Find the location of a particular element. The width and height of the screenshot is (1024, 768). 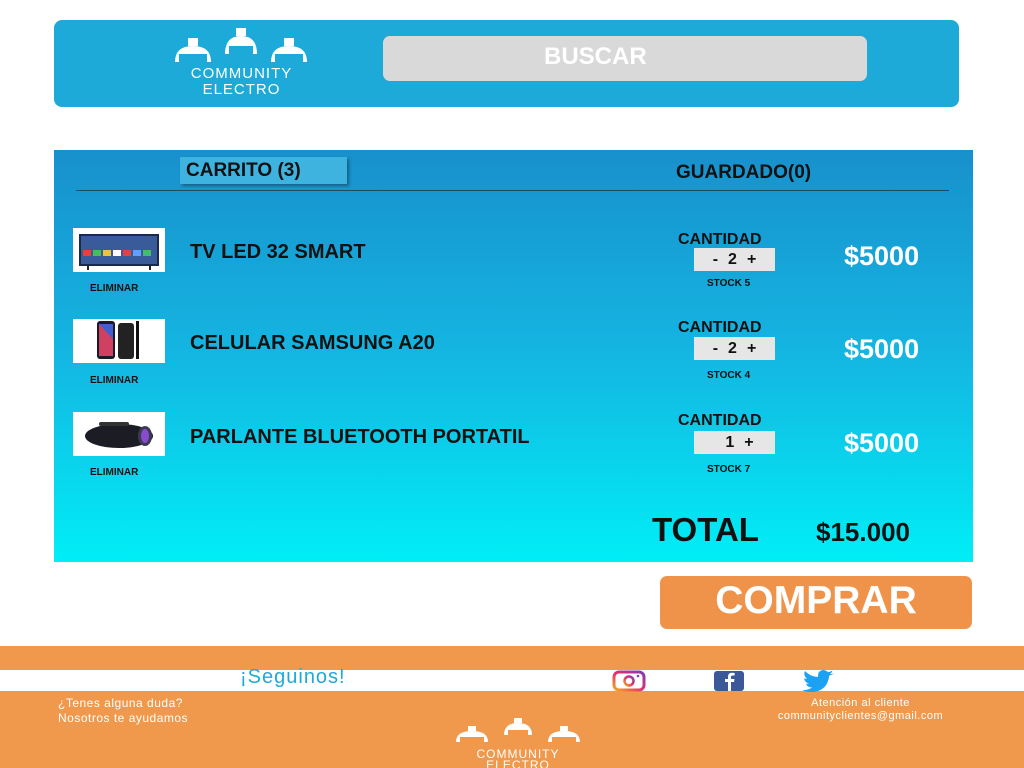

total-label: TOTAL is located at coordinates (705, 529).